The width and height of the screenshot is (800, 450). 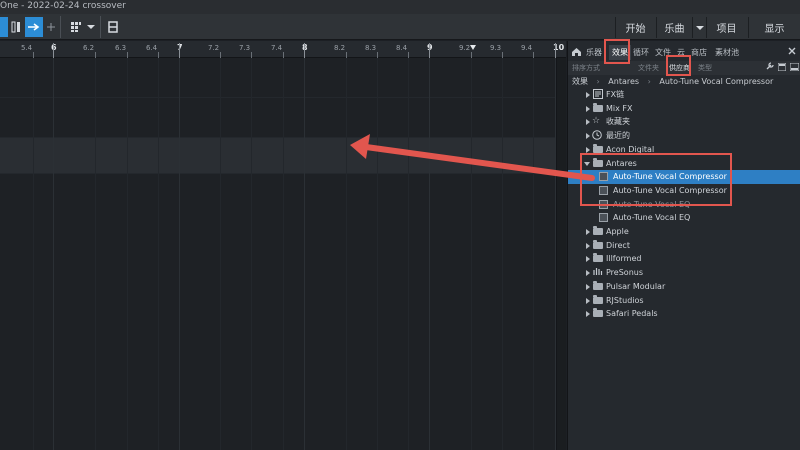 I want to click on close-icon, so click(x=792, y=52).